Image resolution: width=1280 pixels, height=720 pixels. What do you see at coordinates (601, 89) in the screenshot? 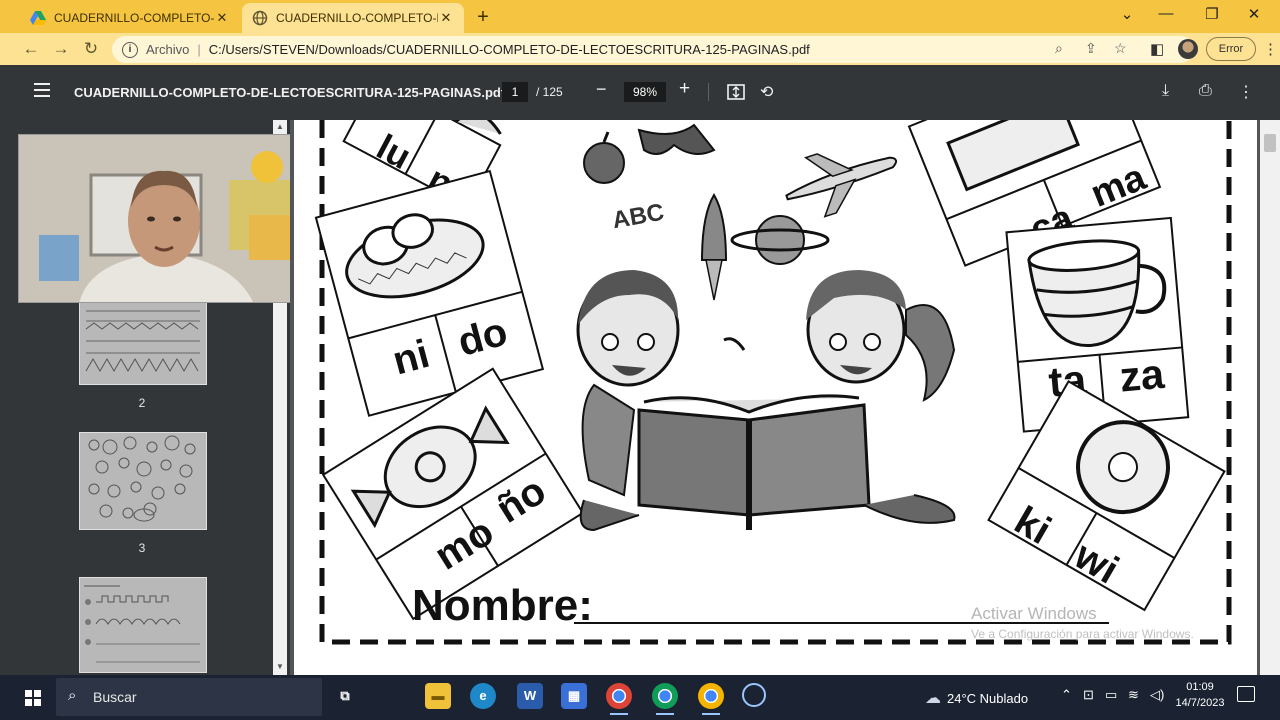
I see `zoom-out-icon: −` at bounding box center [601, 89].